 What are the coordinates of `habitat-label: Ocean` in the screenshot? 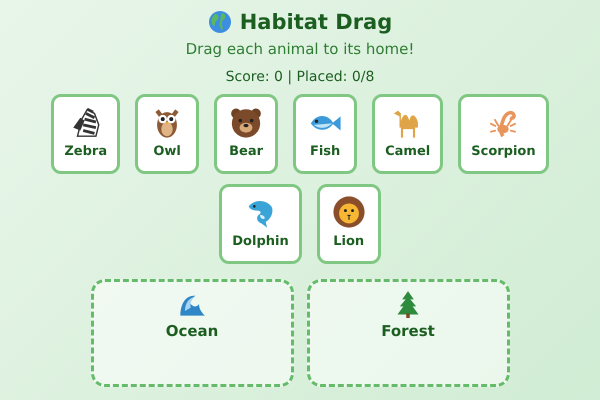 It's located at (192, 331).